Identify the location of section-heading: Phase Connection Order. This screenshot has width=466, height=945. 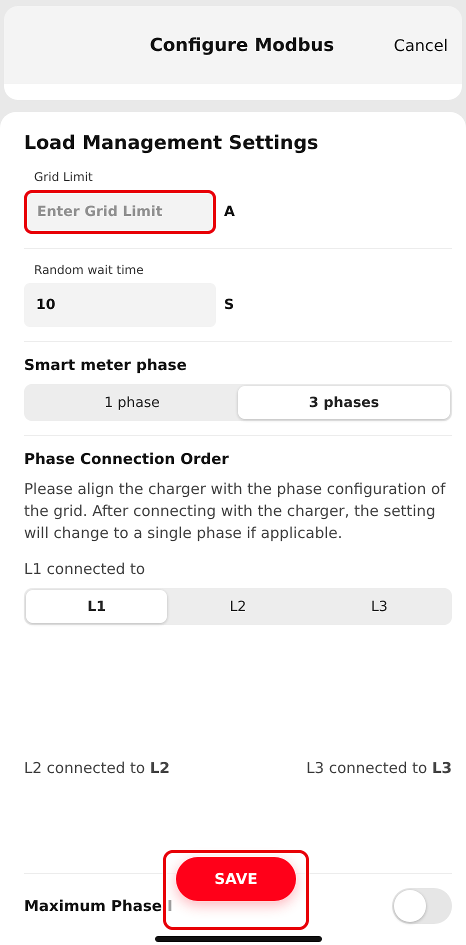
(127, 459).